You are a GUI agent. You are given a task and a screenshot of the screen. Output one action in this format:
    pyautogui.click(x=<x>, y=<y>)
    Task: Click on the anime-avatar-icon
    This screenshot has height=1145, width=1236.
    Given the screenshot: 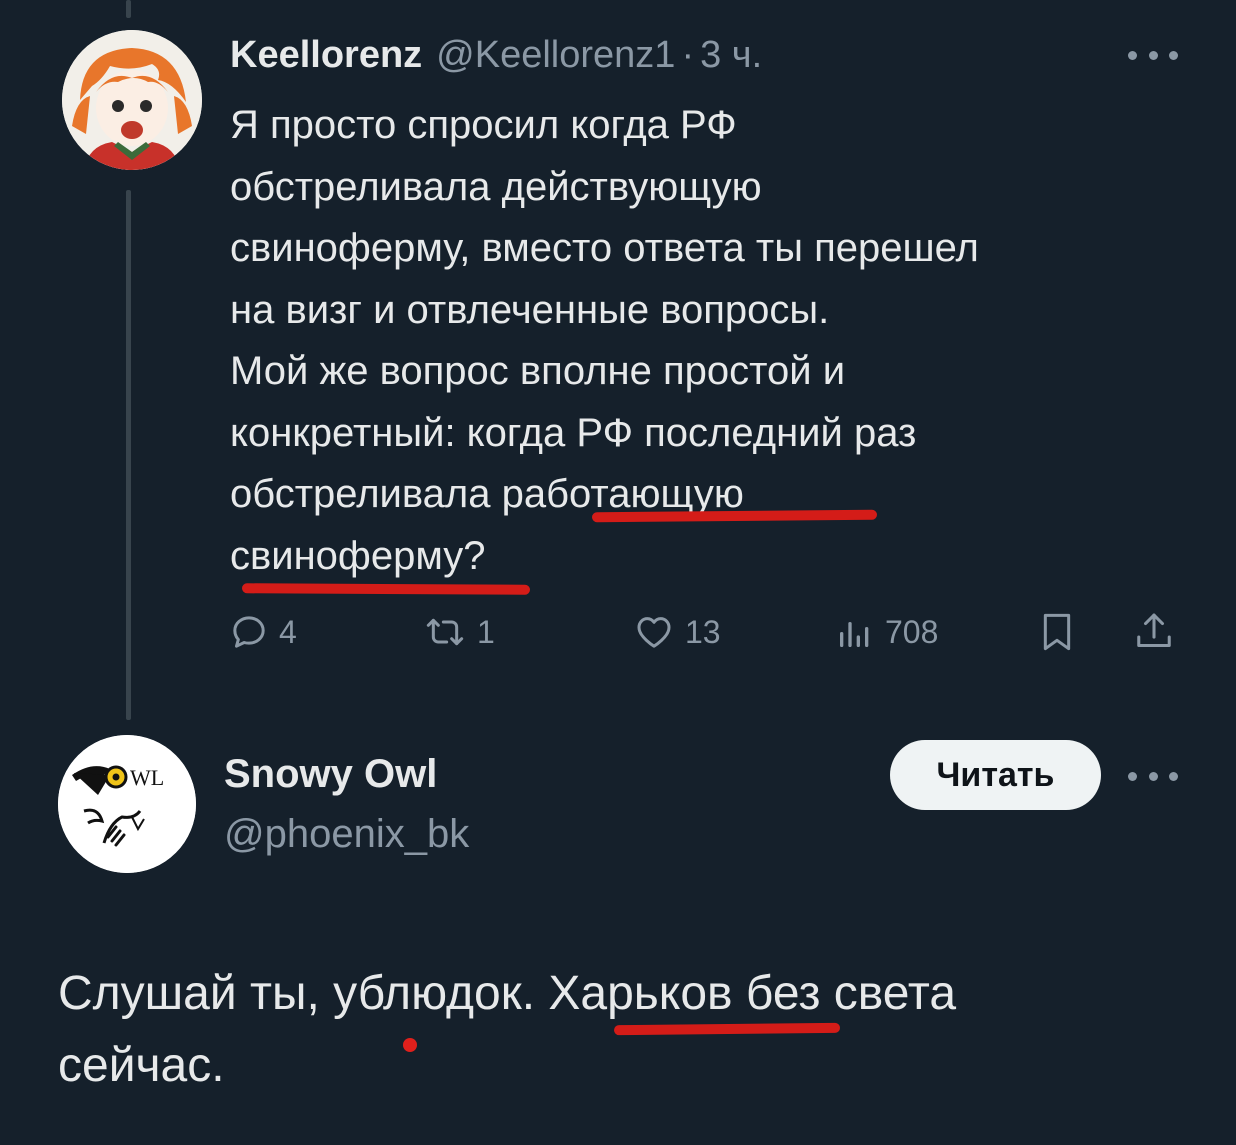 What is the action you would take?
    pyautogui.click(x=132, y=100)
    